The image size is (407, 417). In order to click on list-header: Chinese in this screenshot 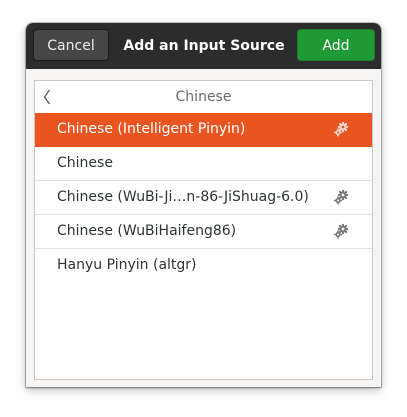, I will do `click(203, 97)`.